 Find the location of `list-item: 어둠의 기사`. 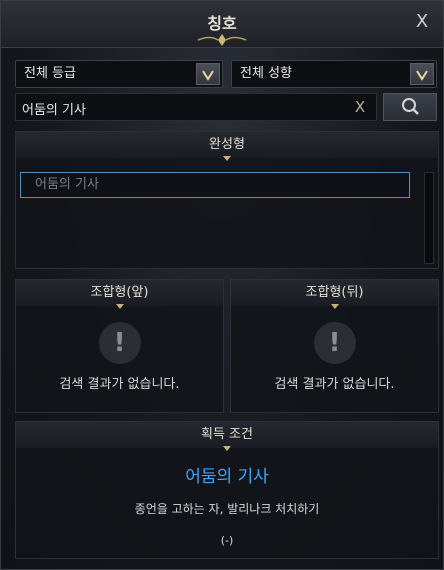

list-item: 어둠의 기사 is located at coordinates (215, 185).